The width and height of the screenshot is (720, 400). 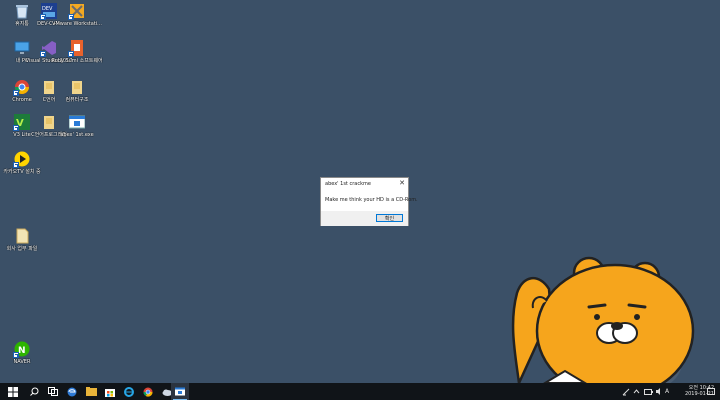 I want to click on internet-explorer-icon, so click(x=129, y=391).